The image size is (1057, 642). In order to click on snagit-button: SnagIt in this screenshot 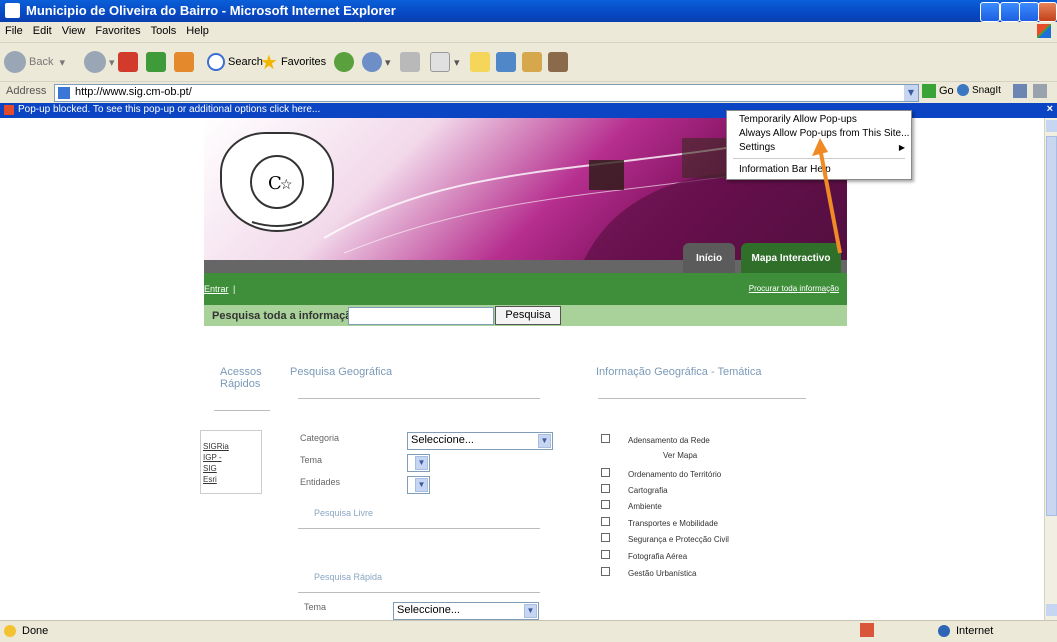, I will do `click(979, 90)`.